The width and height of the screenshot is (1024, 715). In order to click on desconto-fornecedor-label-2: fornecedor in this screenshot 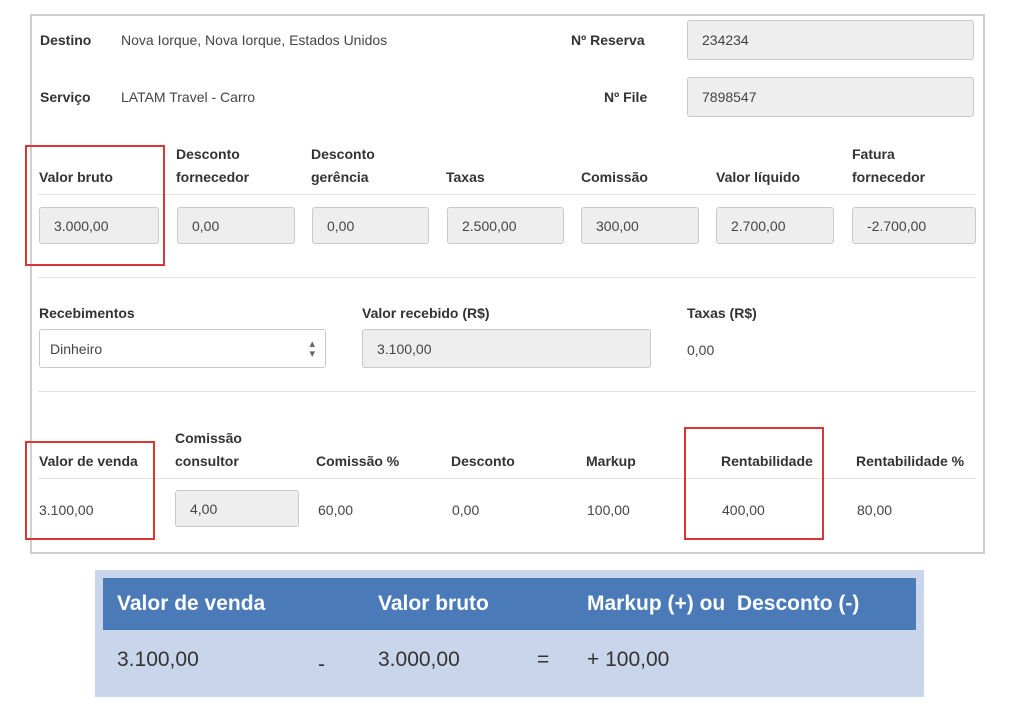, I will do `click(213, 177)`.